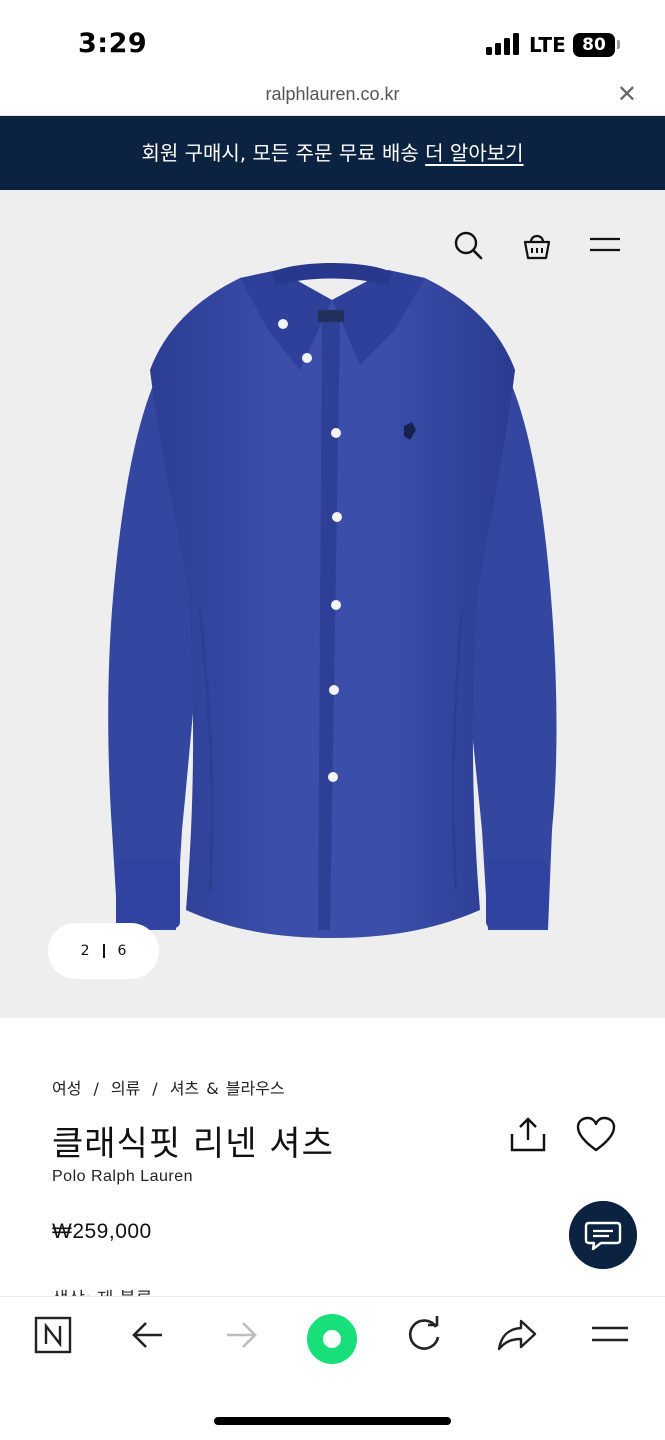  I want to click on share-arrow-icon, so click(517, 1335).